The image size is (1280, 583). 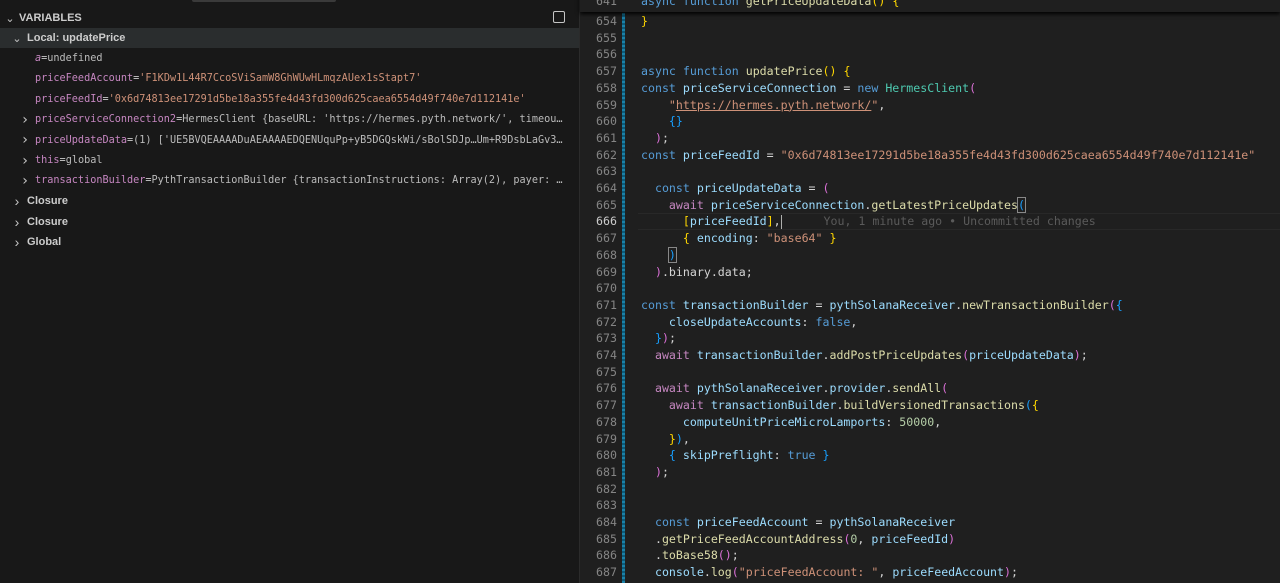 I want to click on code-line: 657 async function updatePrice() {, so click(x=930, y=71).